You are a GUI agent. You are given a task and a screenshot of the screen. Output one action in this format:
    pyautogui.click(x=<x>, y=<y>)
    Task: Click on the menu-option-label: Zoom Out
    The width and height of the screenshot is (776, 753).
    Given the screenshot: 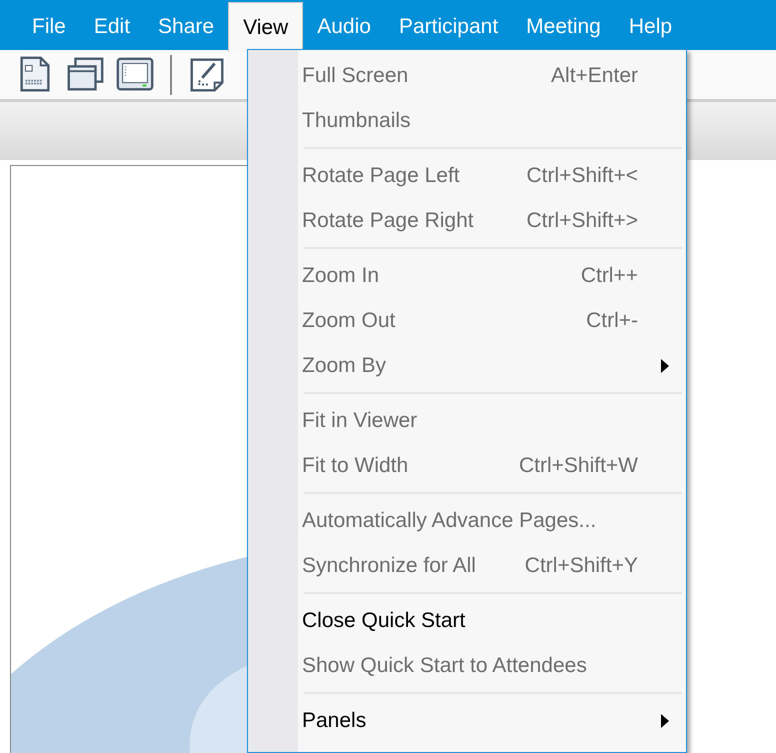 What is the action you would take?
    pyautogui.click(x=349, y=321)
    